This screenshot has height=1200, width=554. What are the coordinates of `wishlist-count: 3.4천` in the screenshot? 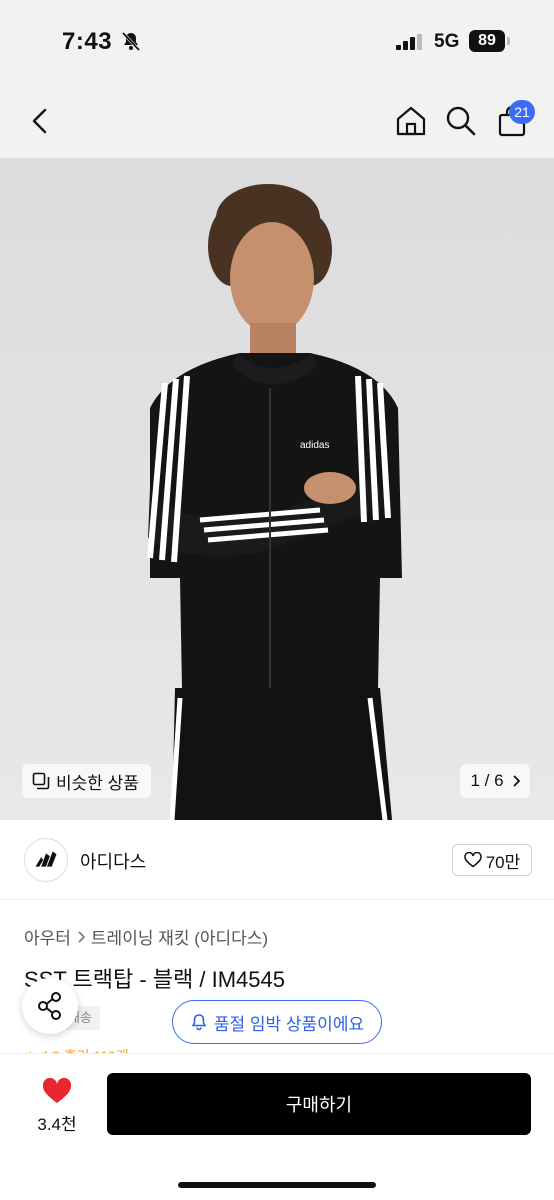 It's located at (57, 1124).